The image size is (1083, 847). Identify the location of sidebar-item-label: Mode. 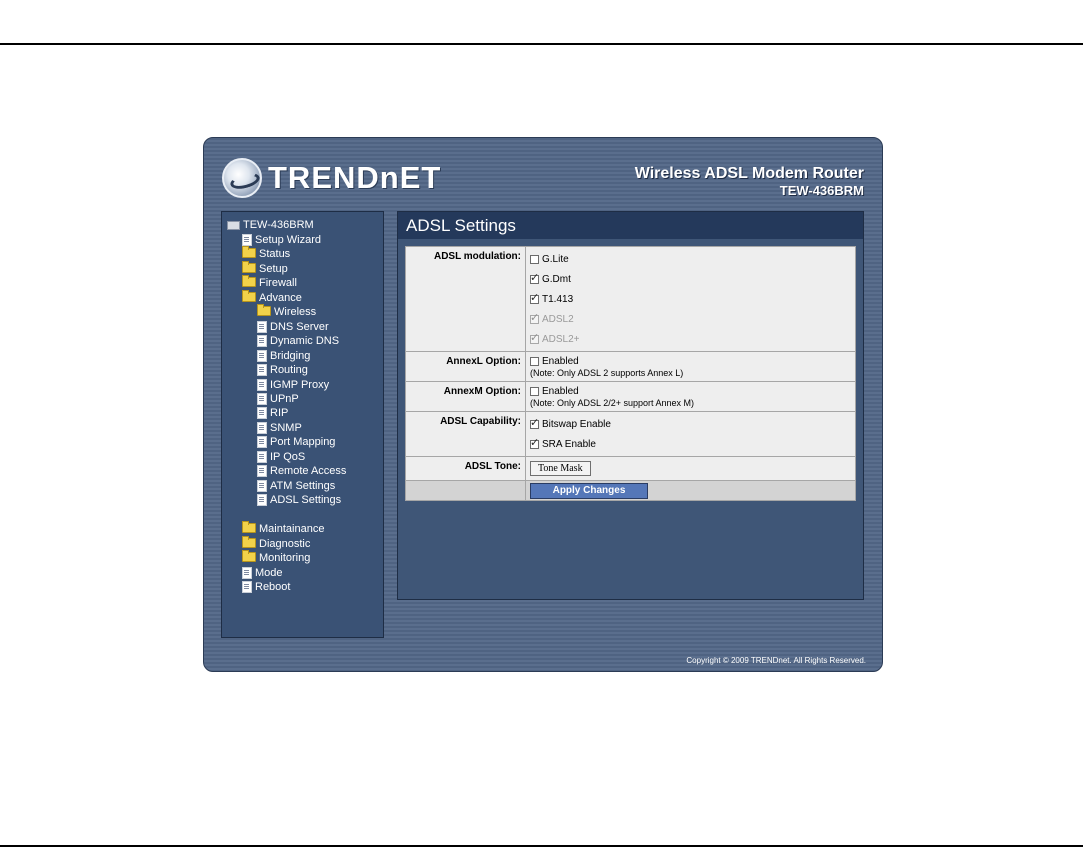
(269, 573).